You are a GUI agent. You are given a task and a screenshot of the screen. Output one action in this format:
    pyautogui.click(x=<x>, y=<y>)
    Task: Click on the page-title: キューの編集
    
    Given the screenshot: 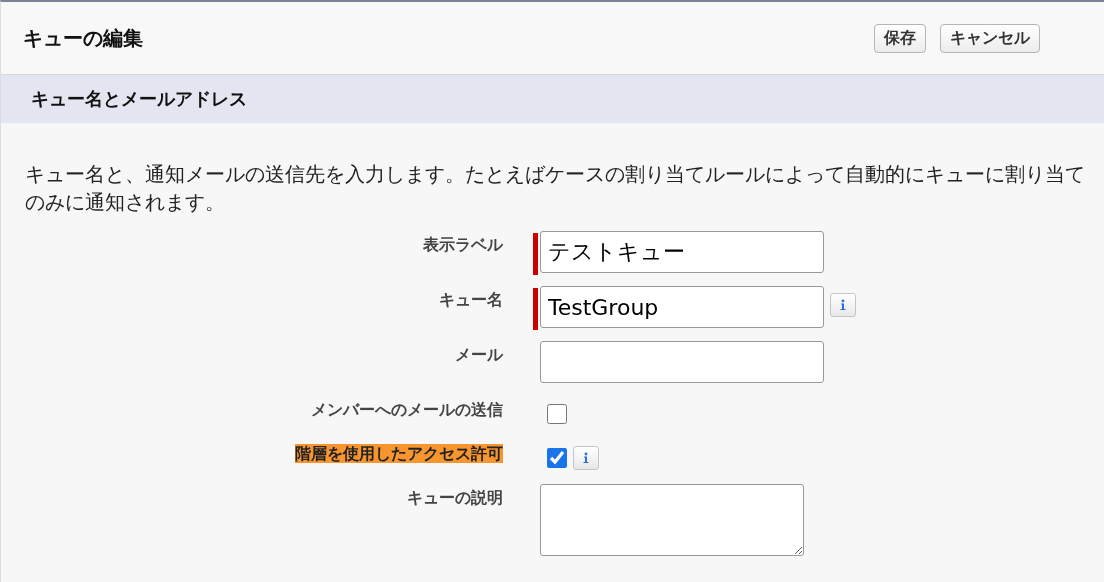 What is the action you would take?
    pyautogui.click(x=83, y=38)
    